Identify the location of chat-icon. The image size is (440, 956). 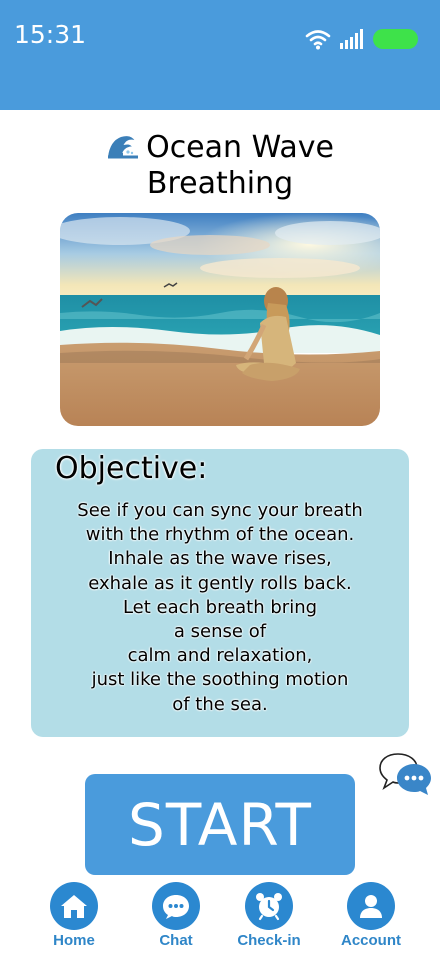
(176, 906).